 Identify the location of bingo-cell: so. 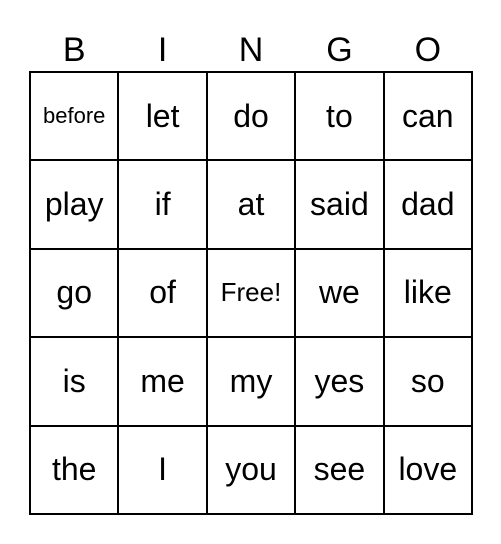
(427, 381).